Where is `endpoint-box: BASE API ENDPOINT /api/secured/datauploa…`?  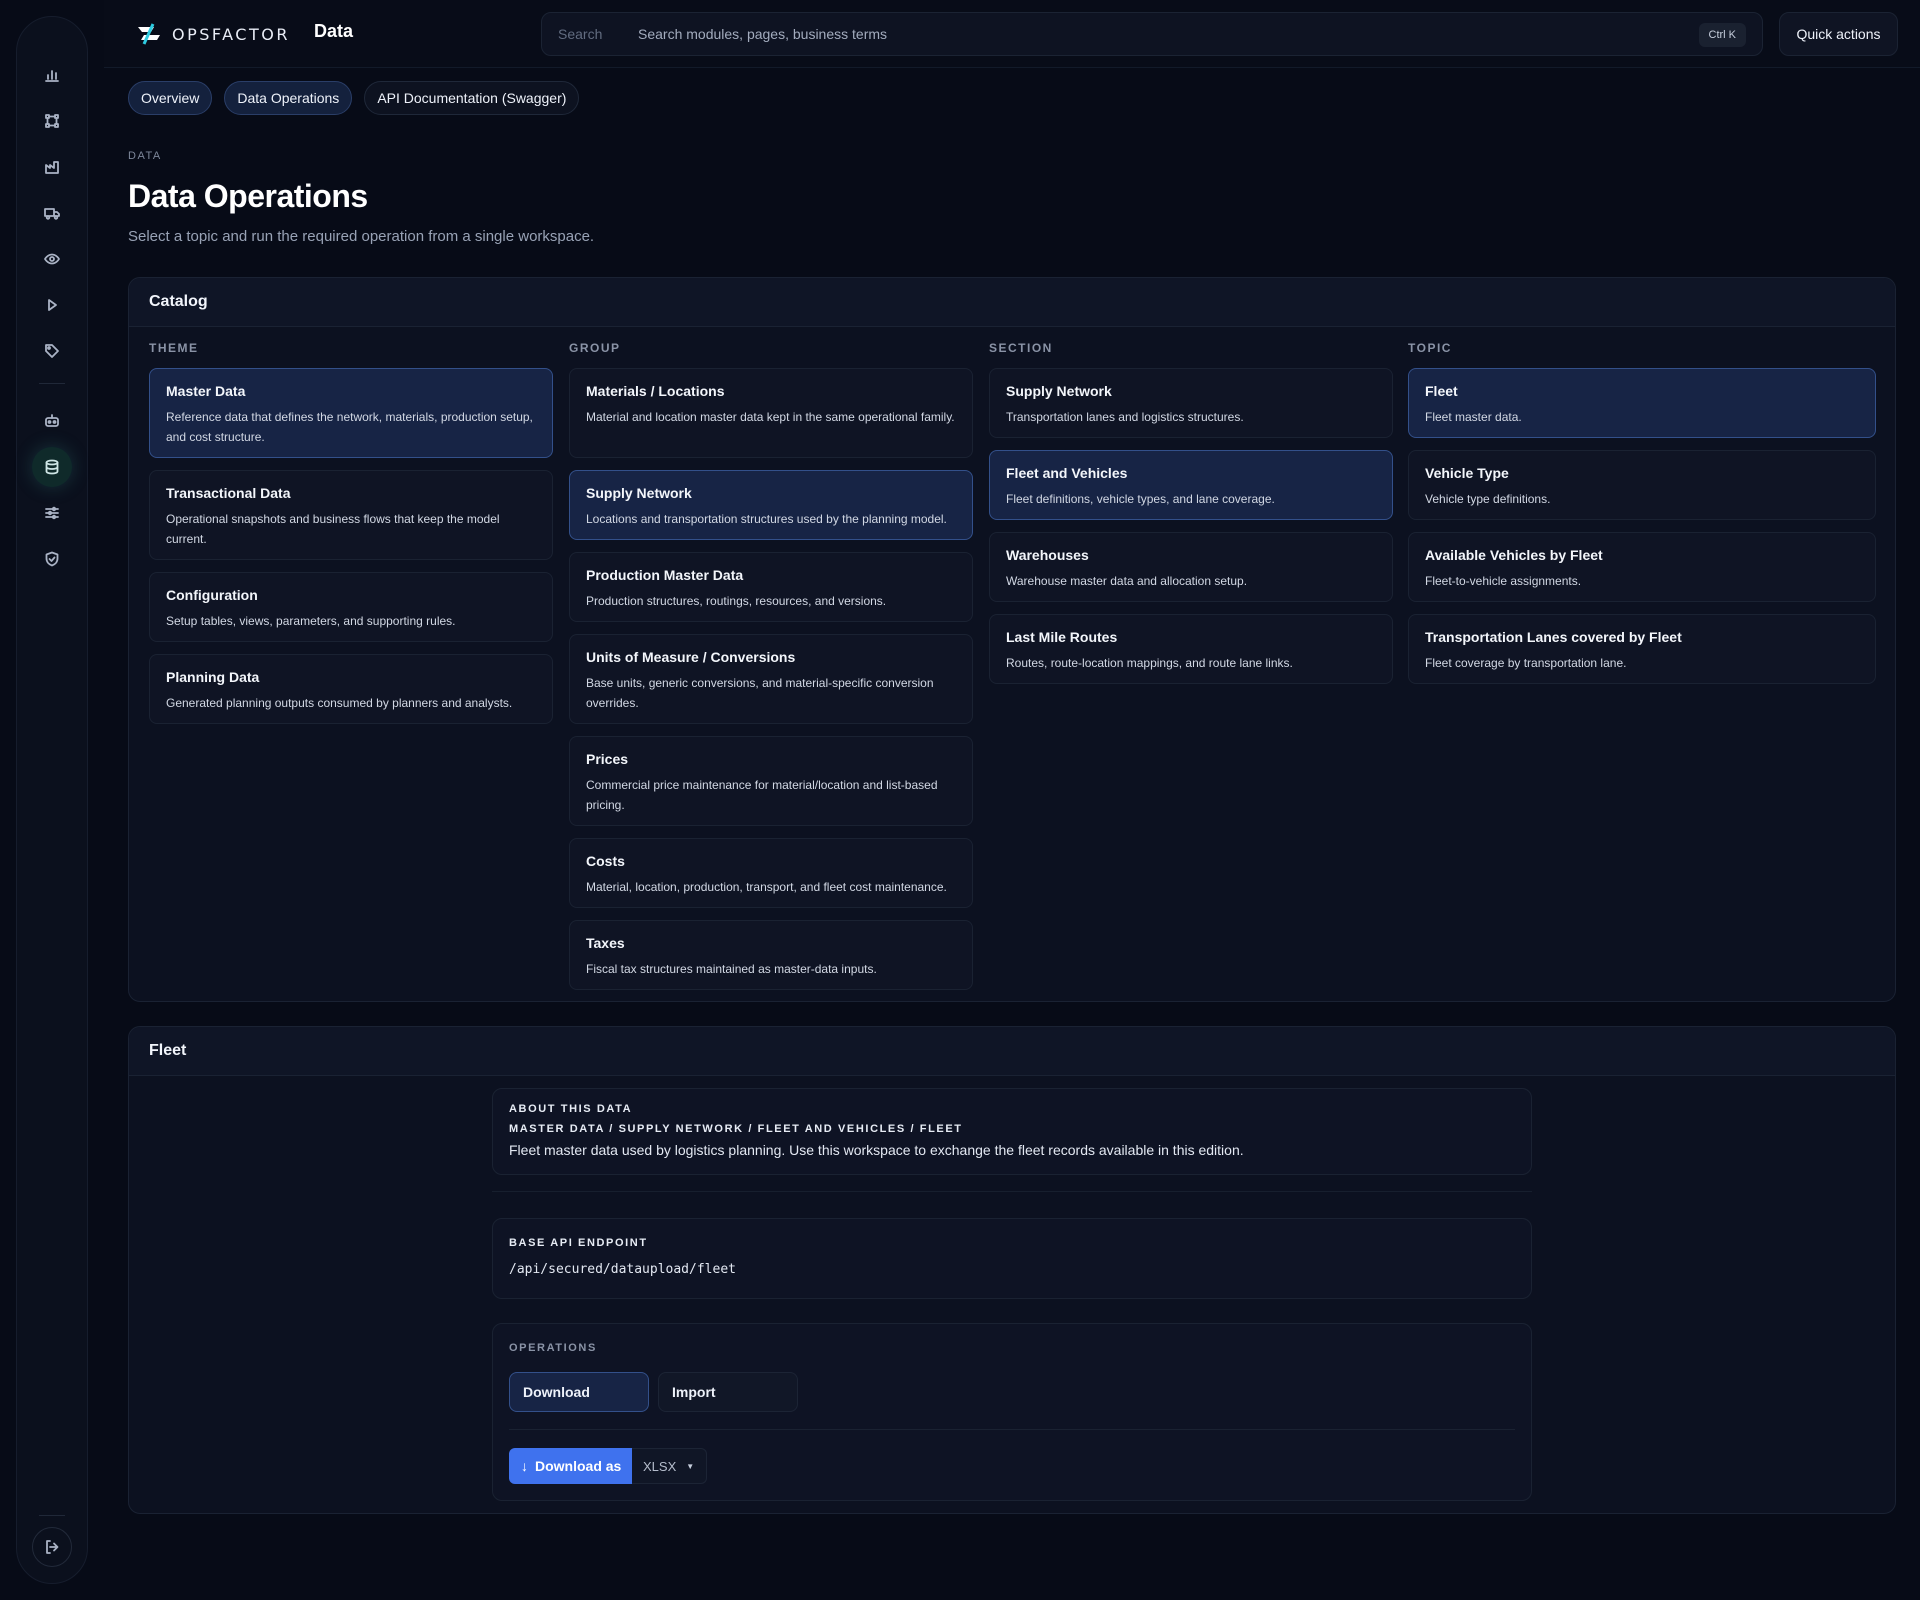 endpoint-box: BASE API ENDPOINT /api/secured/datauploa… is located at coordinates (1012, 1258).